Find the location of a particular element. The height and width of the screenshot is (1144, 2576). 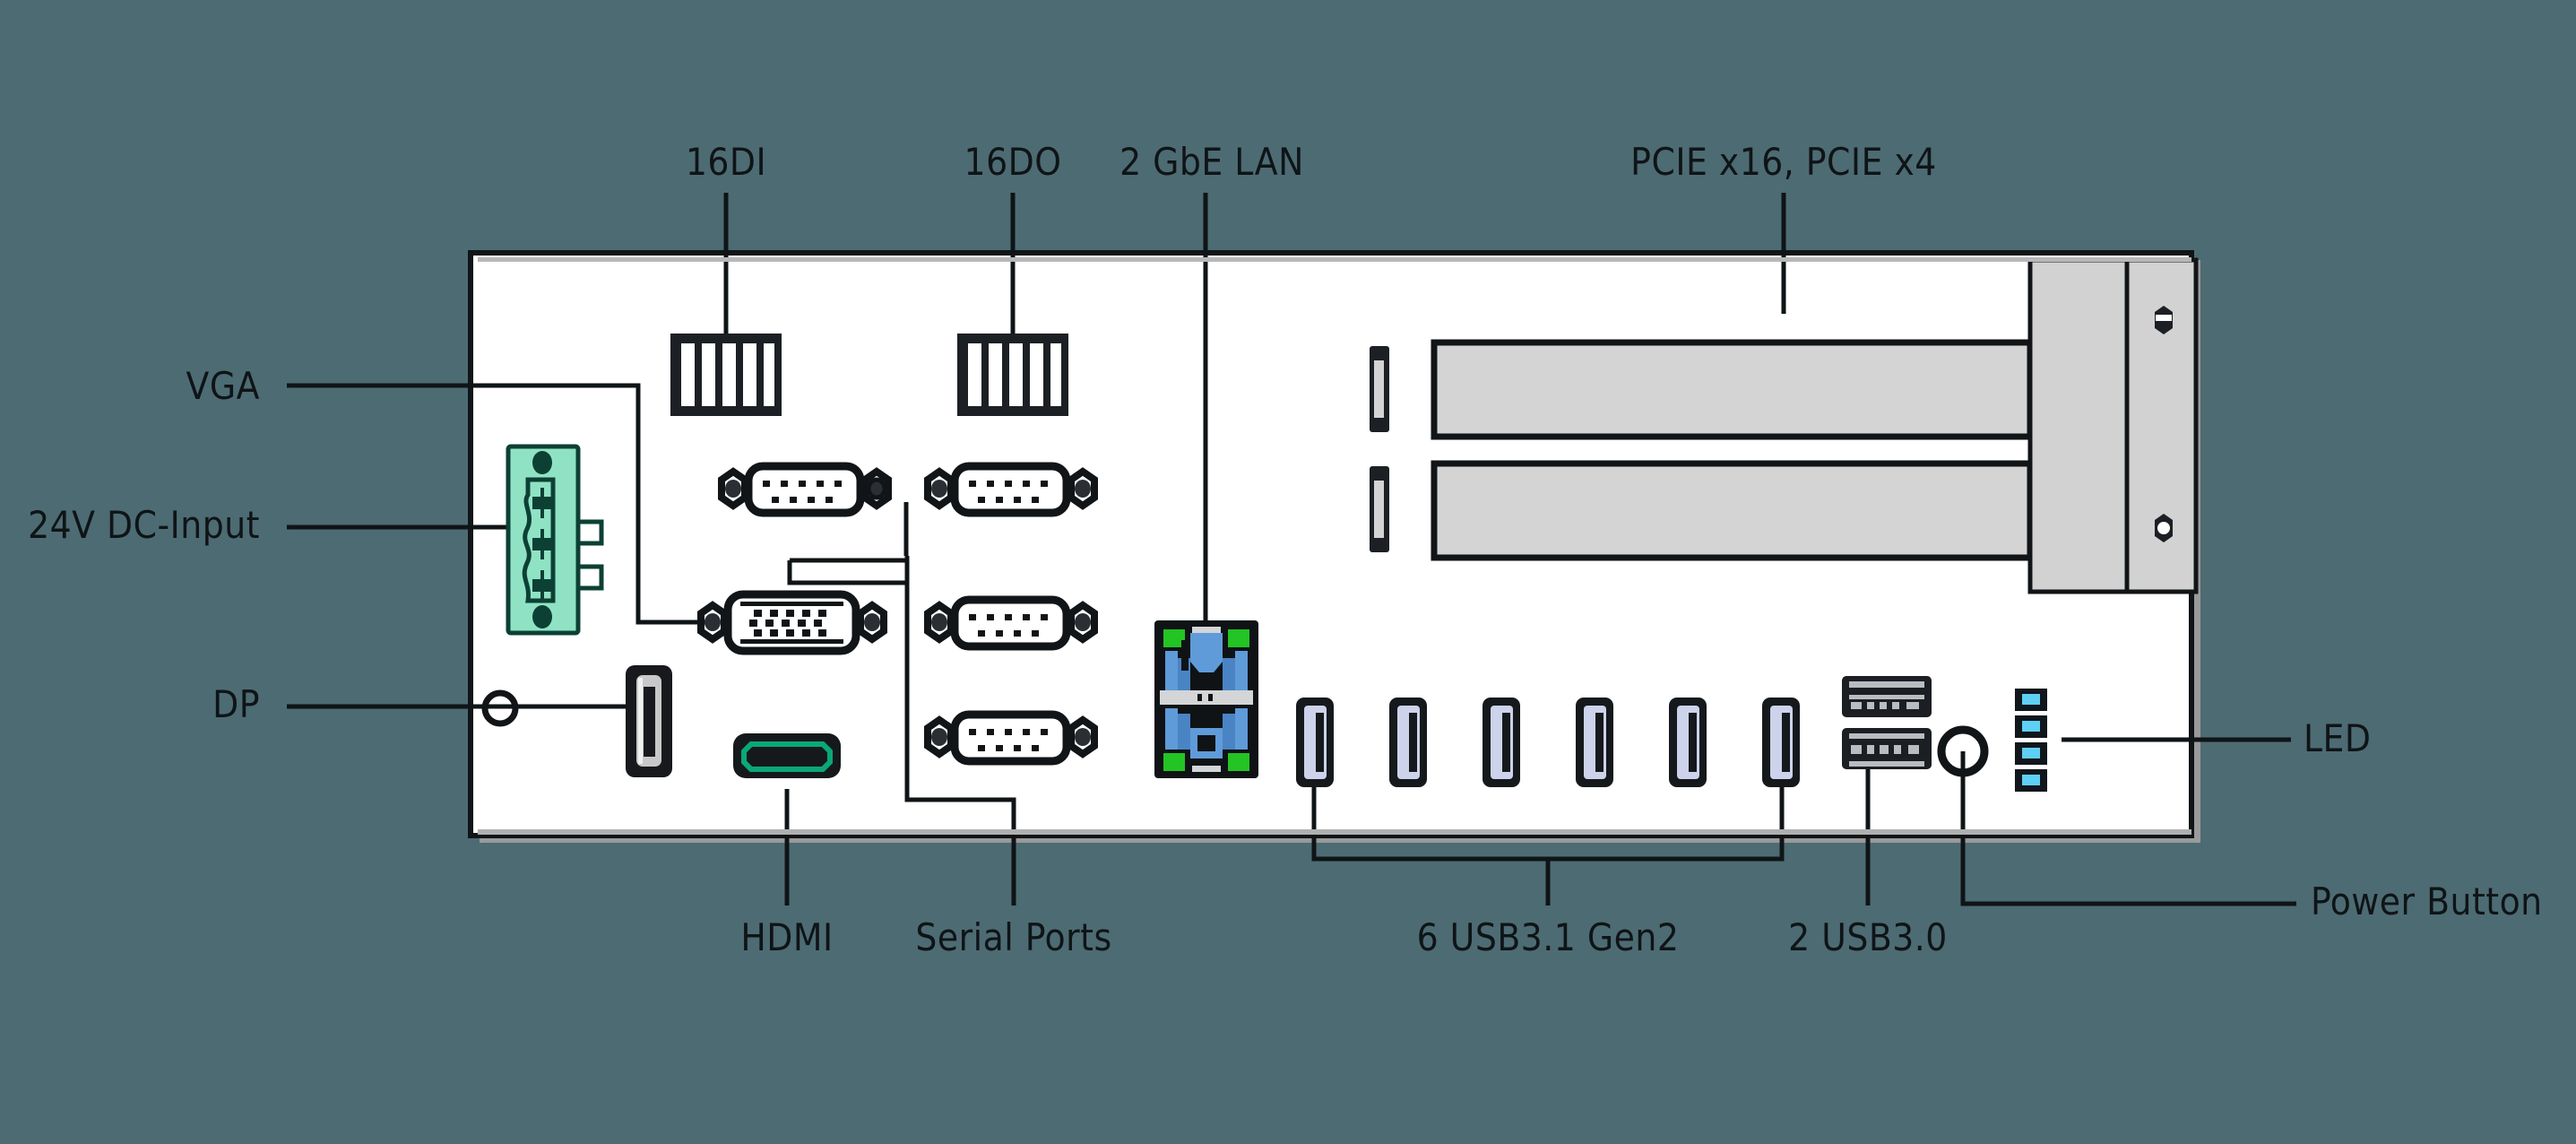

hdmi-port is located at coordinates (787, 755).